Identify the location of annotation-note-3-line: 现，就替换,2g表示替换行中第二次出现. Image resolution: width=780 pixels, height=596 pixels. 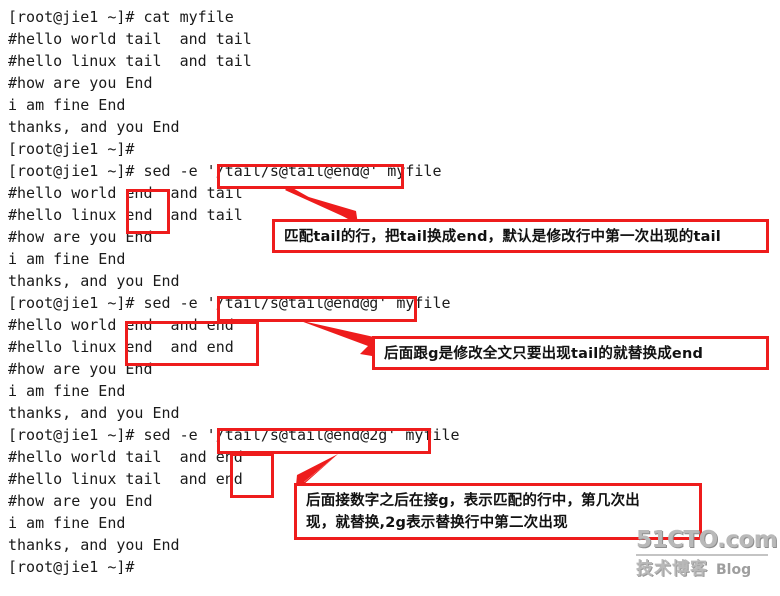
(437, 523).